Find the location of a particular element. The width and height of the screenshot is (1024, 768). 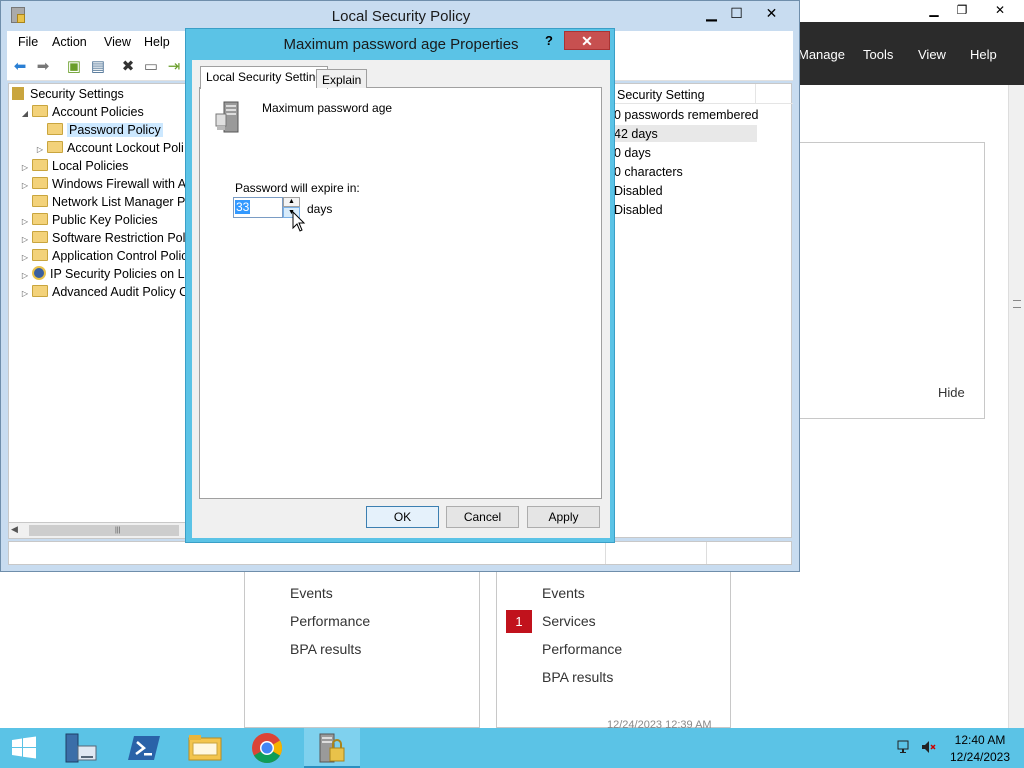

tree-item-local-policies: ▷ Local Policies is located at coordinates (73, 166).